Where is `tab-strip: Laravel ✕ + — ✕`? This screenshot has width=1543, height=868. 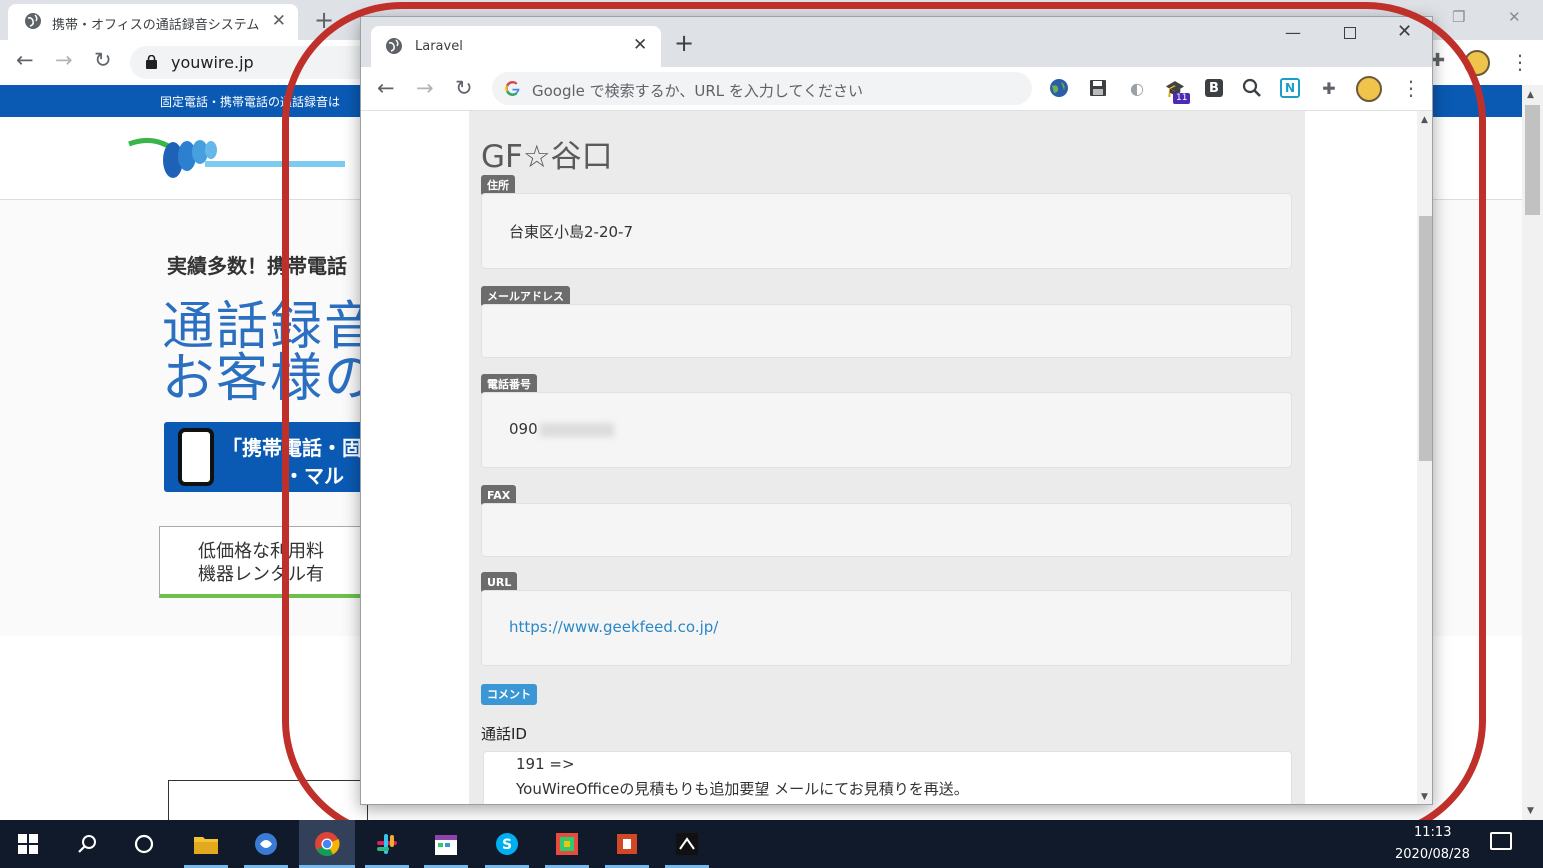 tab-strip: Laravel ✕ + — ✕ is located at coordinates (896, 42).